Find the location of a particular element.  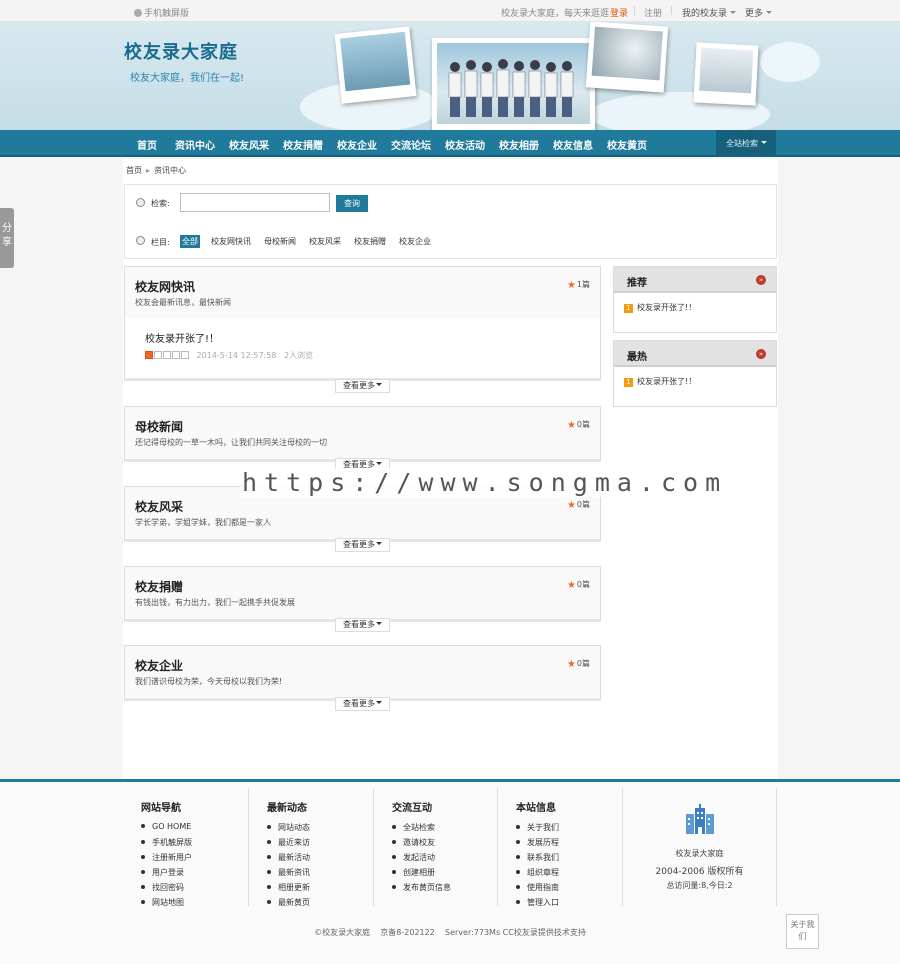

section-title: 校友风采 is located at coordinates (159, 506).